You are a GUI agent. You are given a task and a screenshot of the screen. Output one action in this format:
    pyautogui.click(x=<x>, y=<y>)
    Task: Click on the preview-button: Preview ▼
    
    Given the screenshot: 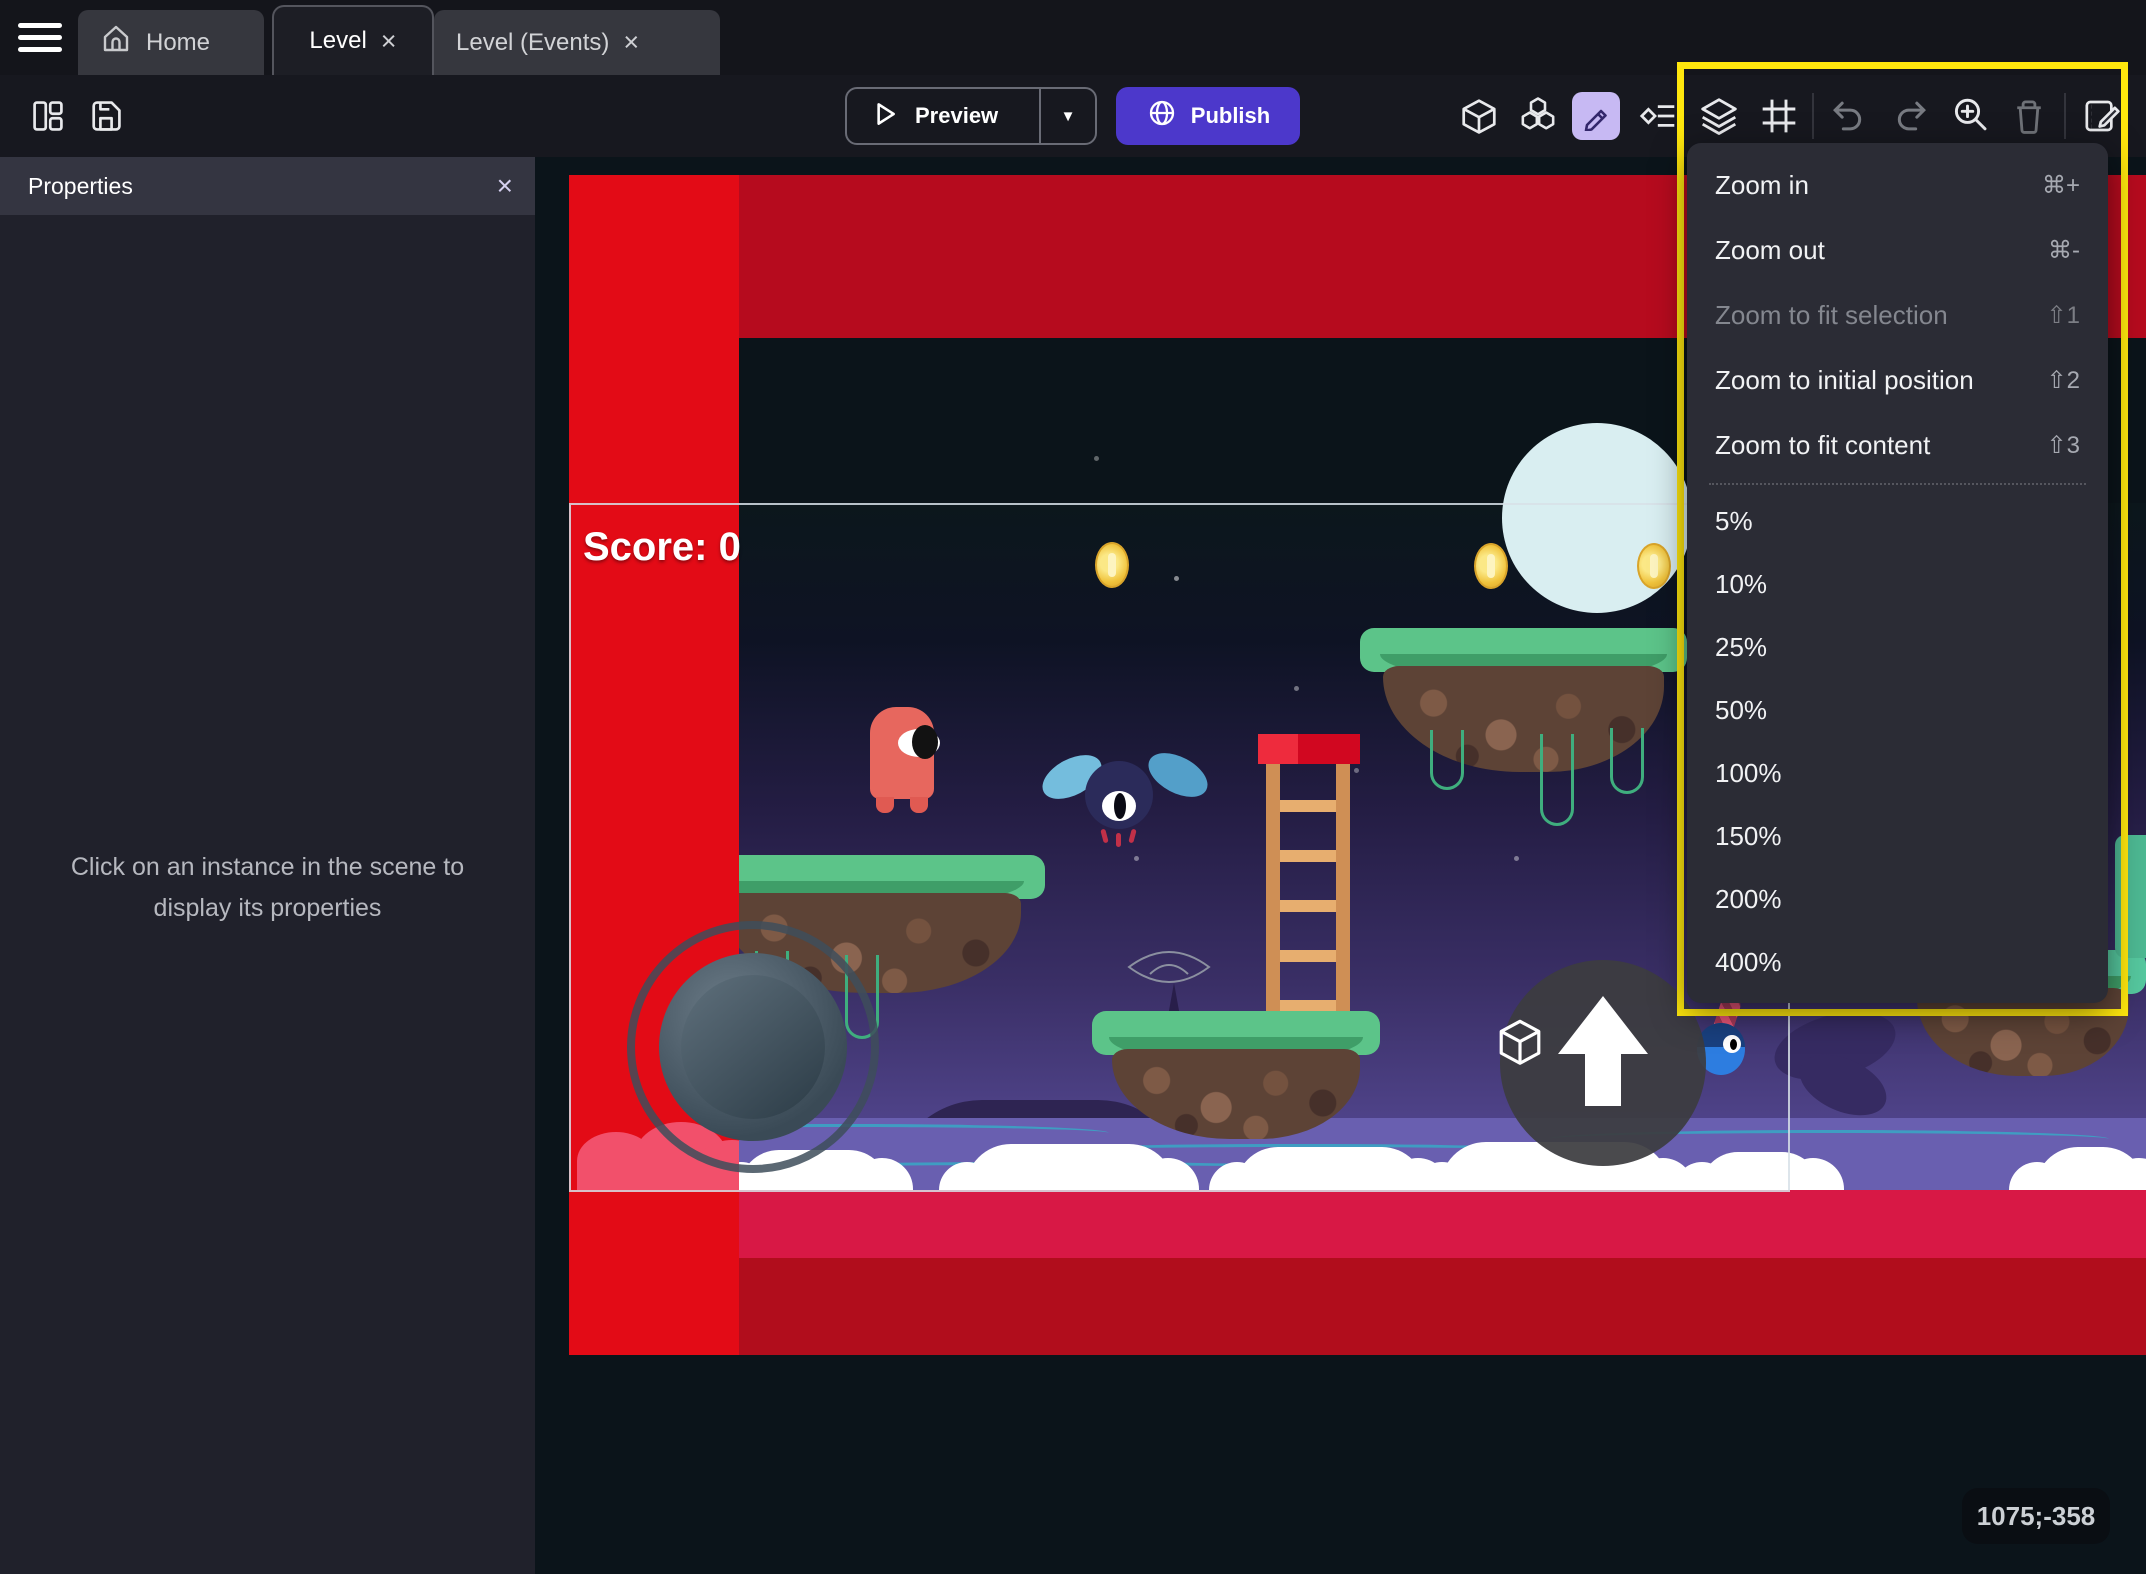 What is the action you would take?
    pyautogui.click(x=971, y=116)
    